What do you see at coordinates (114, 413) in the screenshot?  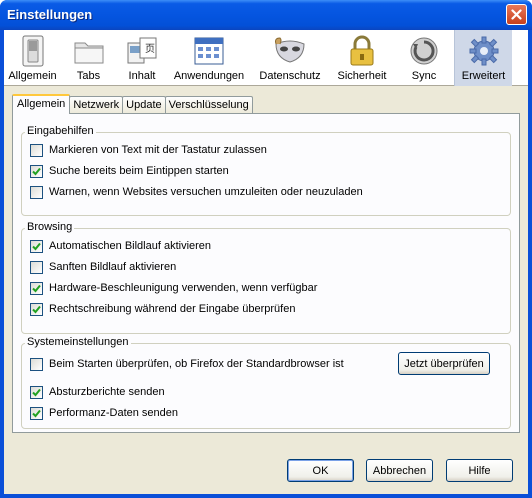 I see `option-label: Performanz-Daten senden` at bounding box center [114, 413].